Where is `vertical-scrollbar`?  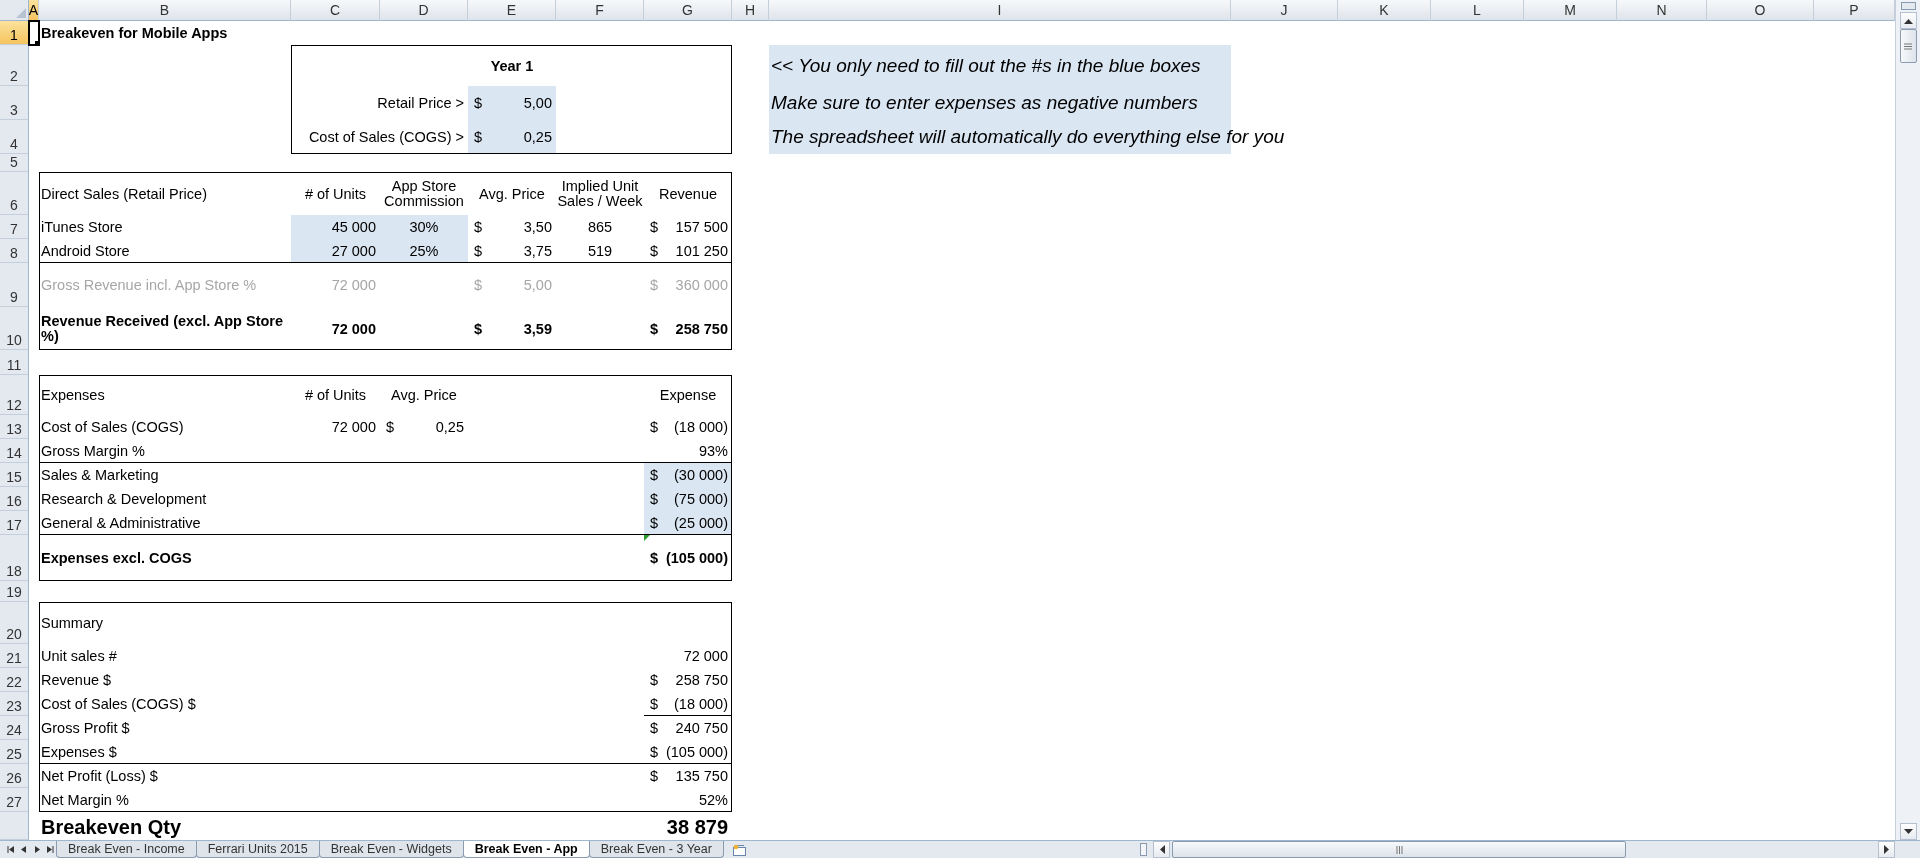 vertical-scrollbar is located at coordinates (1907, 420).